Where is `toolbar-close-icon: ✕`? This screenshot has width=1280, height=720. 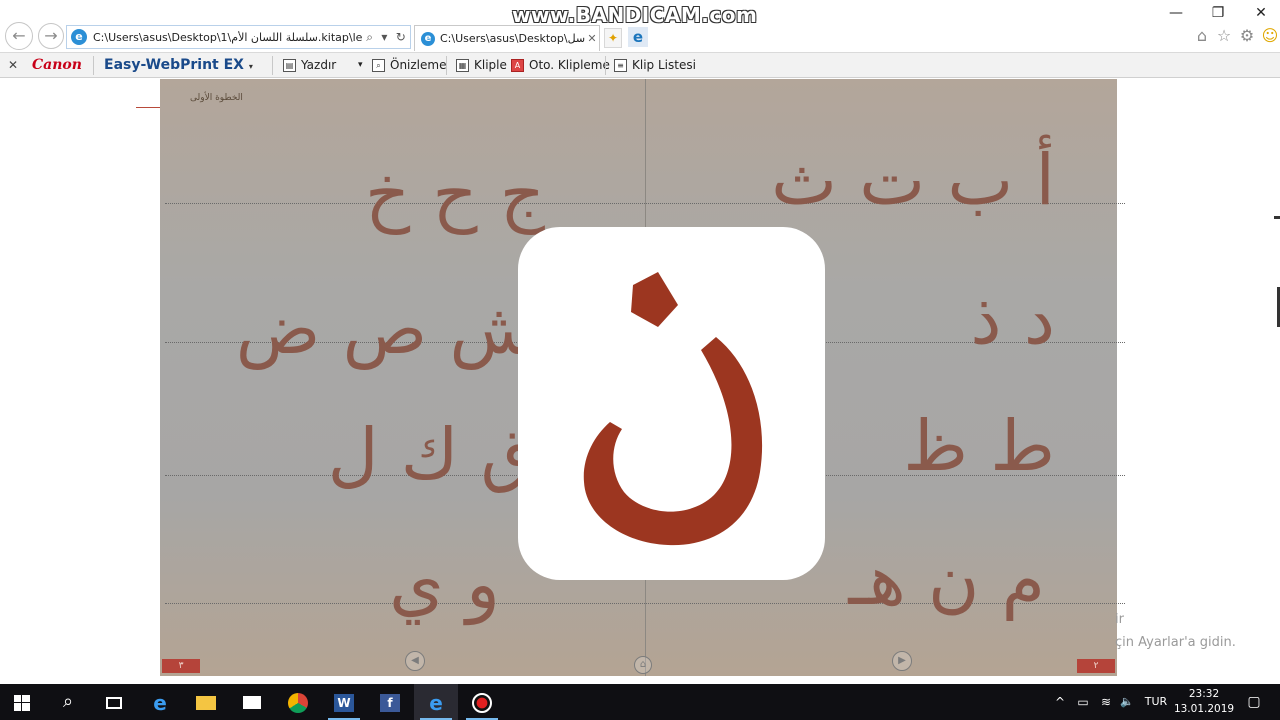 toolbar-close-icon: ✕ is located at coordinates (13, 65).